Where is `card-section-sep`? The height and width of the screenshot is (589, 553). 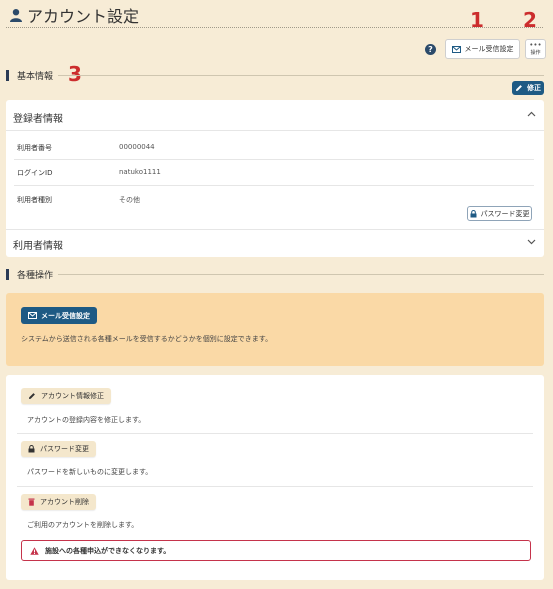
card-section-sep is located at coordinates (275, 229).